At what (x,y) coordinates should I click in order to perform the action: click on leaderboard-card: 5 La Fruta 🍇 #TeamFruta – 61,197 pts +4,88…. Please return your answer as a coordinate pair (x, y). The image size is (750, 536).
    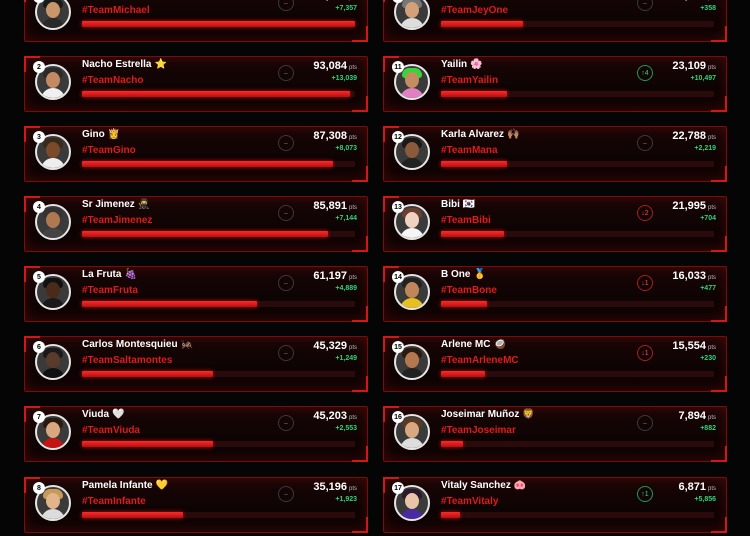
    Looking at the image, I should click on (196, 294).